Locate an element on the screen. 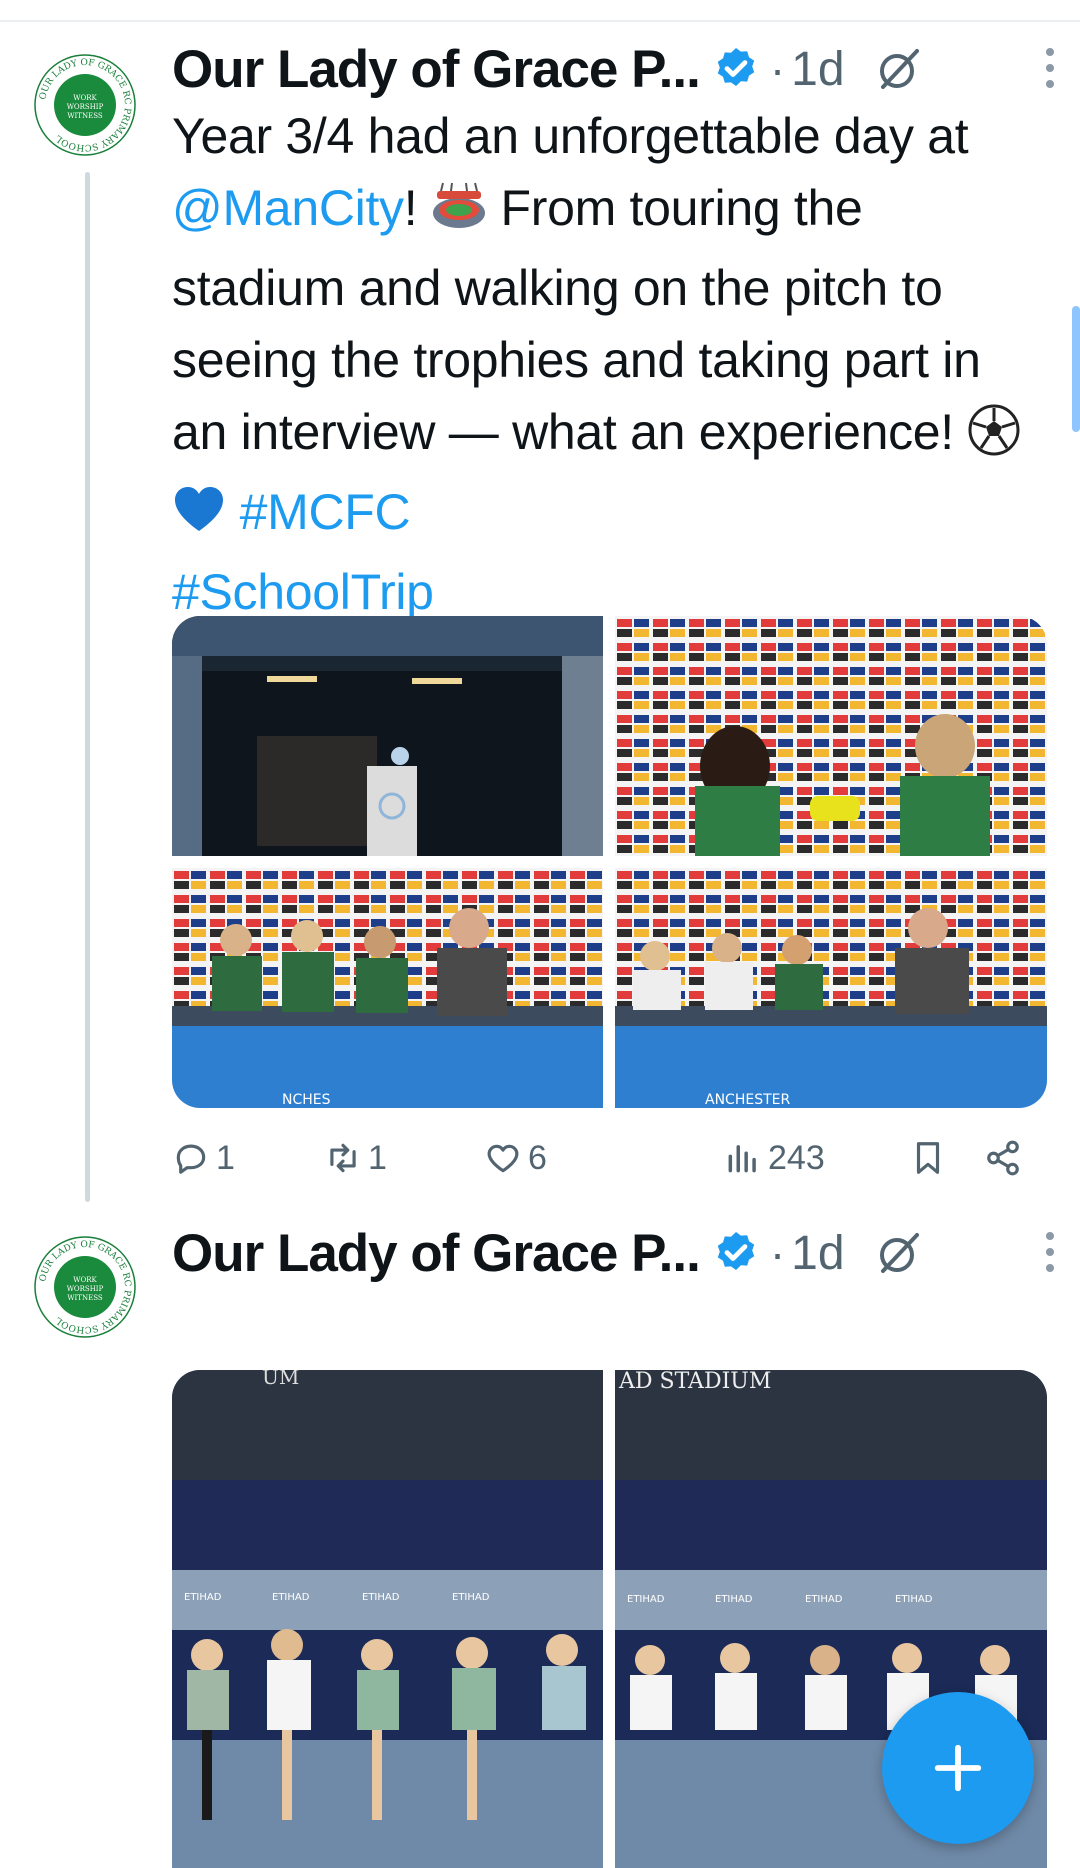 The width and height of the screenshot is (1080, 1868). like-button: 6 is located at coordinates (515, 1158).